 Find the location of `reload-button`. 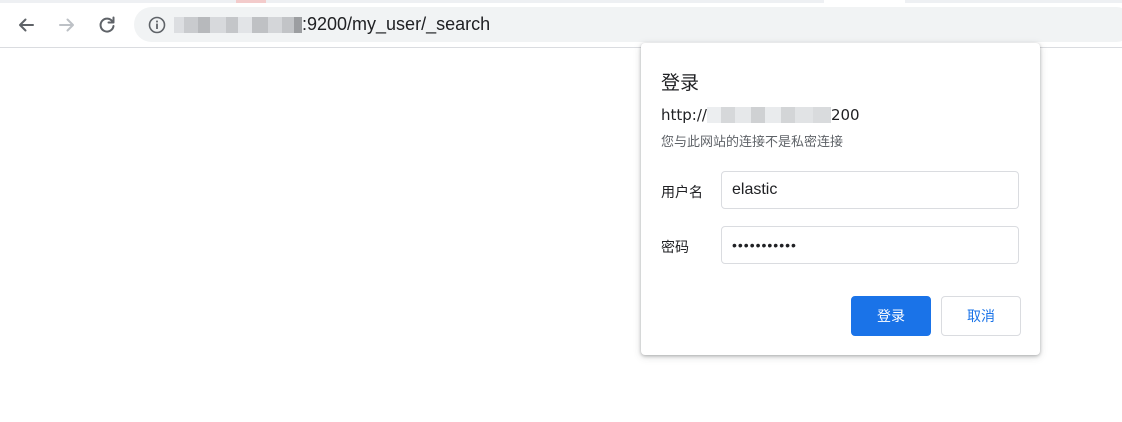

reload-button is located at coordinates (107, 25).